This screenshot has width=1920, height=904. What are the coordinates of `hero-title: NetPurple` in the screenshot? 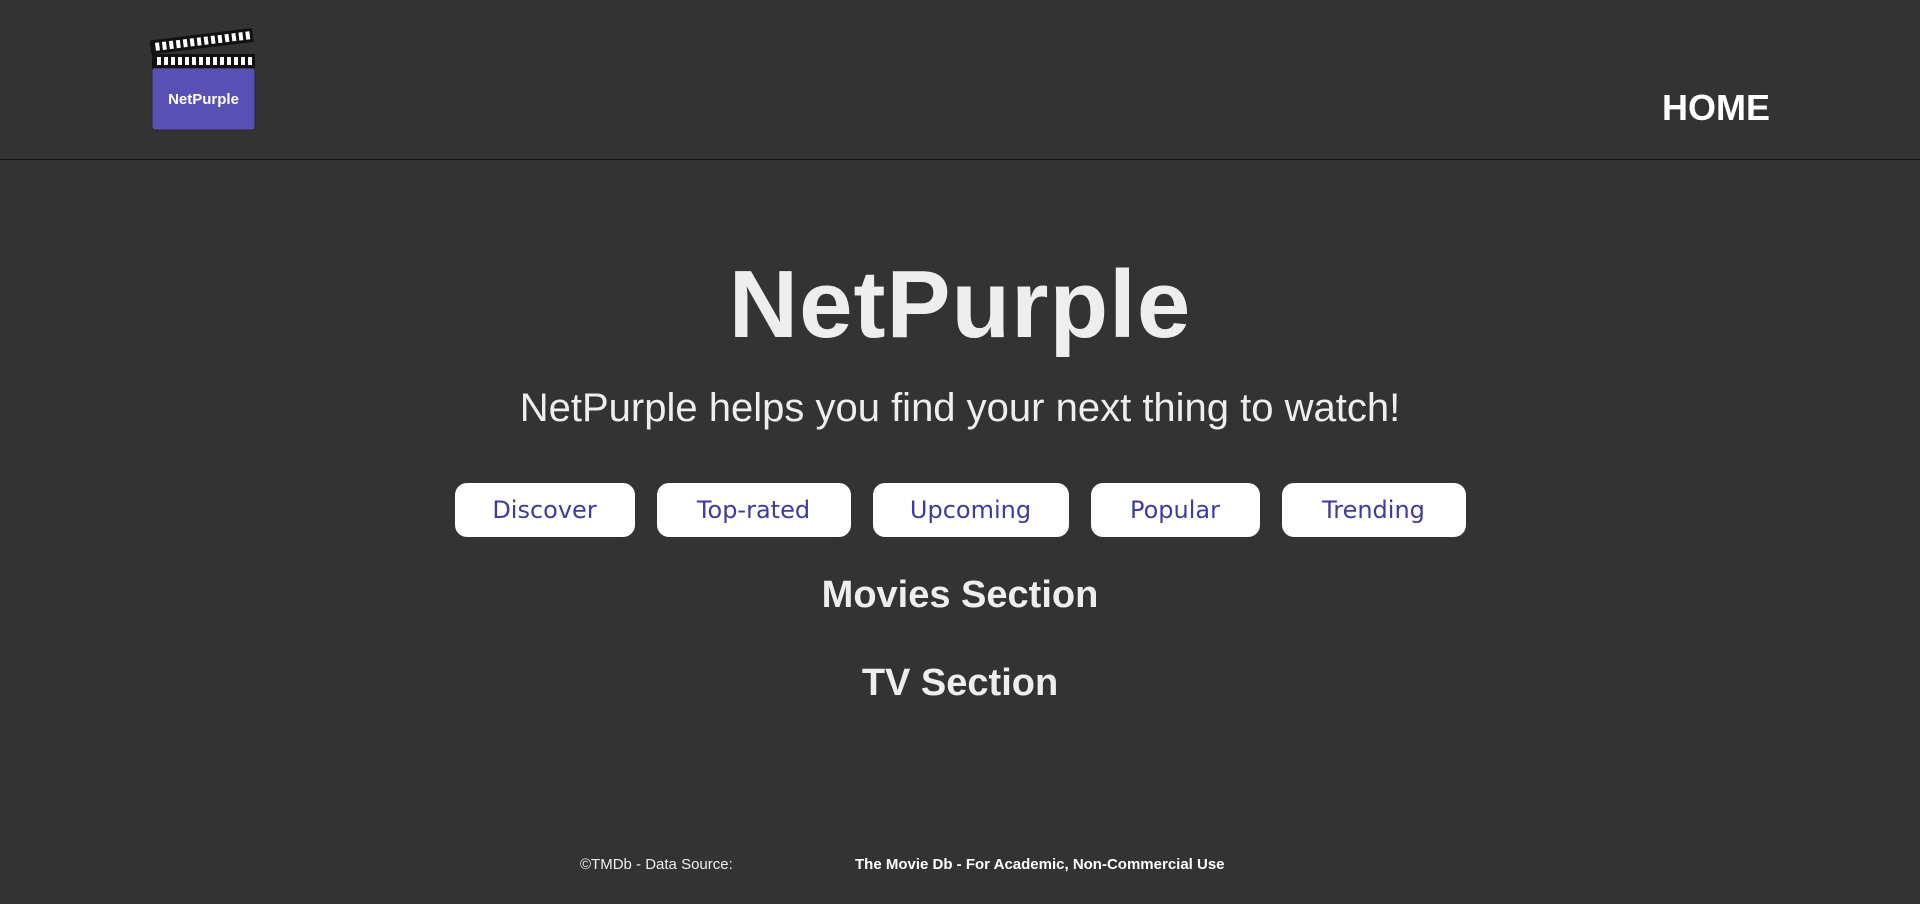 It's located at (960, 304).